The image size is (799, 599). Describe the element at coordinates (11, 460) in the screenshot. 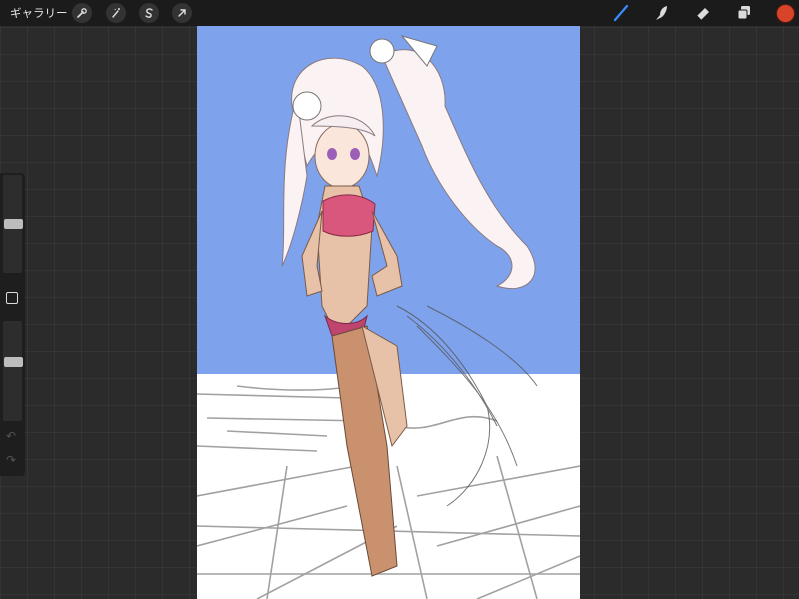

I see `redo-icon: ↷` at that location.